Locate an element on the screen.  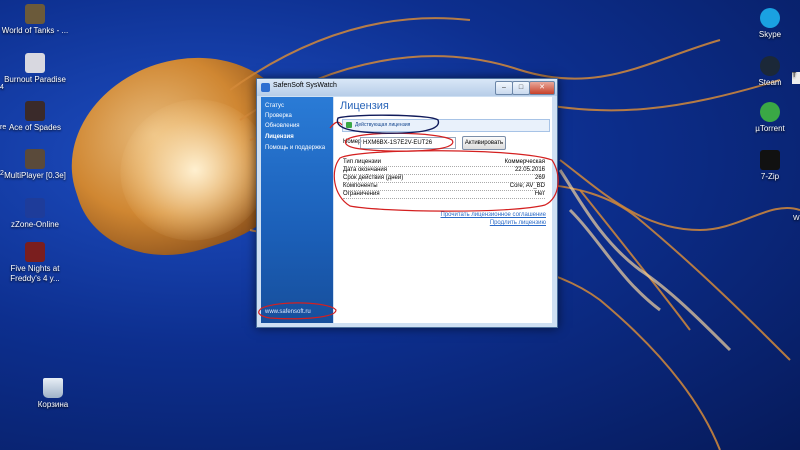
desktop-icon-label: Корзина is located at coordinates (53, 404).